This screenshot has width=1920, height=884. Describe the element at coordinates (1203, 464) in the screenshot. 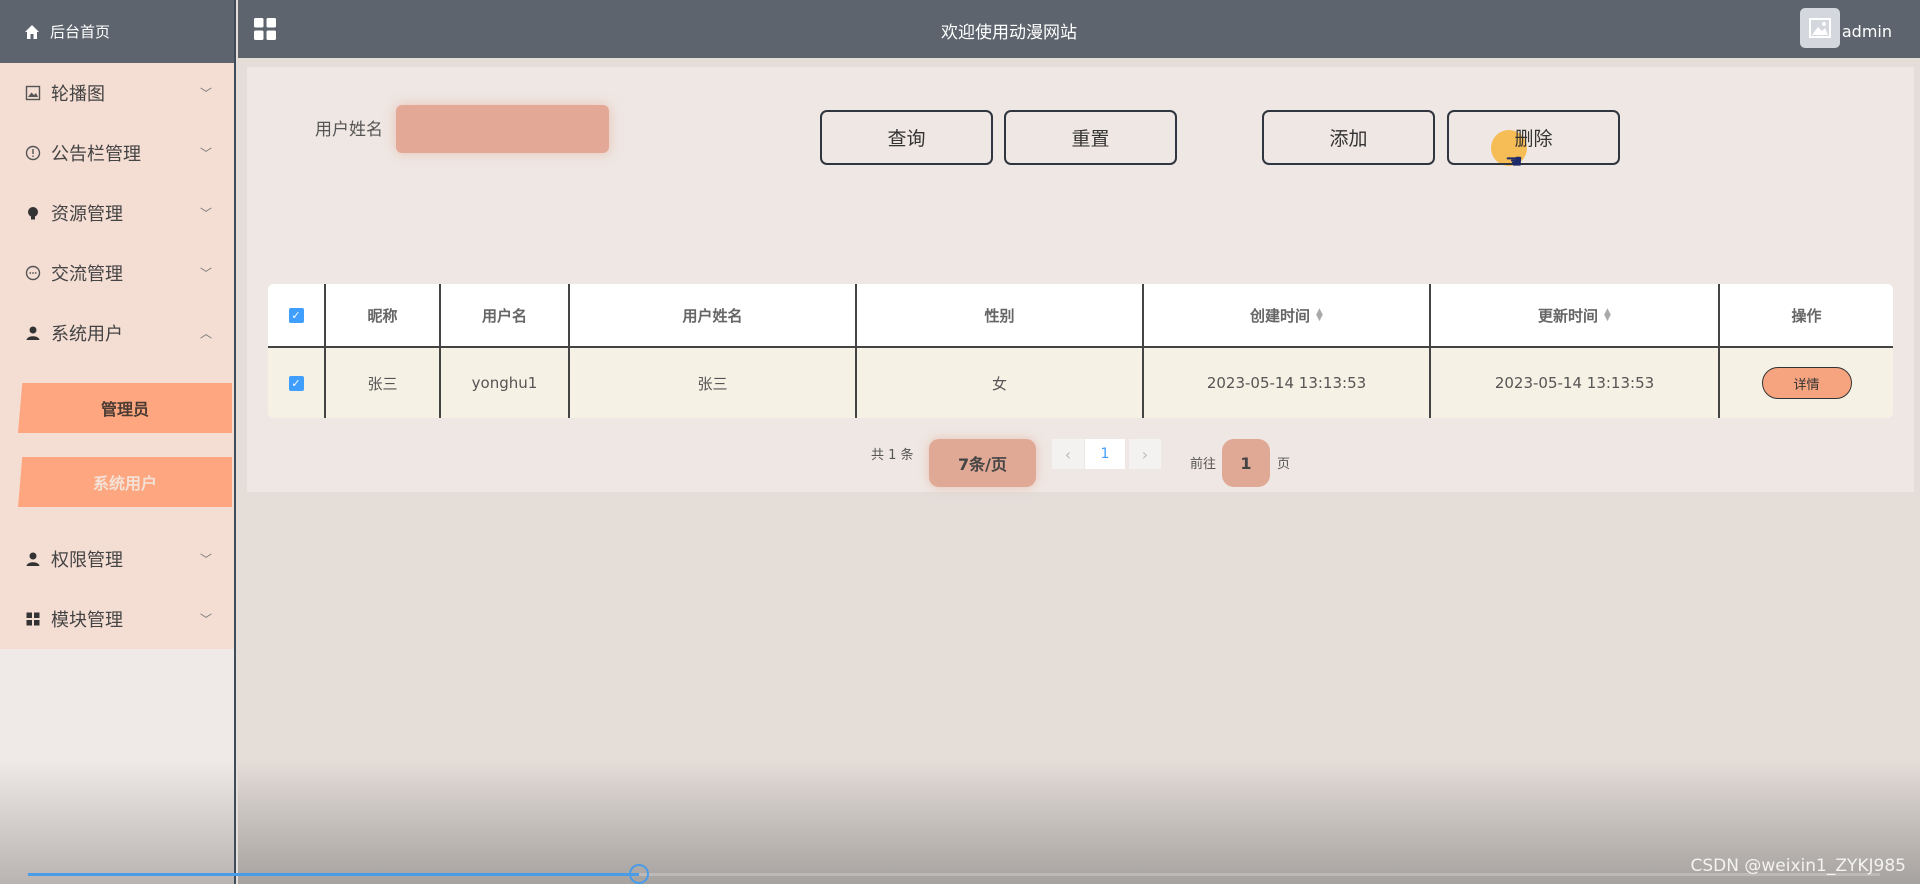

I see `goto-label: 前往` at that location.